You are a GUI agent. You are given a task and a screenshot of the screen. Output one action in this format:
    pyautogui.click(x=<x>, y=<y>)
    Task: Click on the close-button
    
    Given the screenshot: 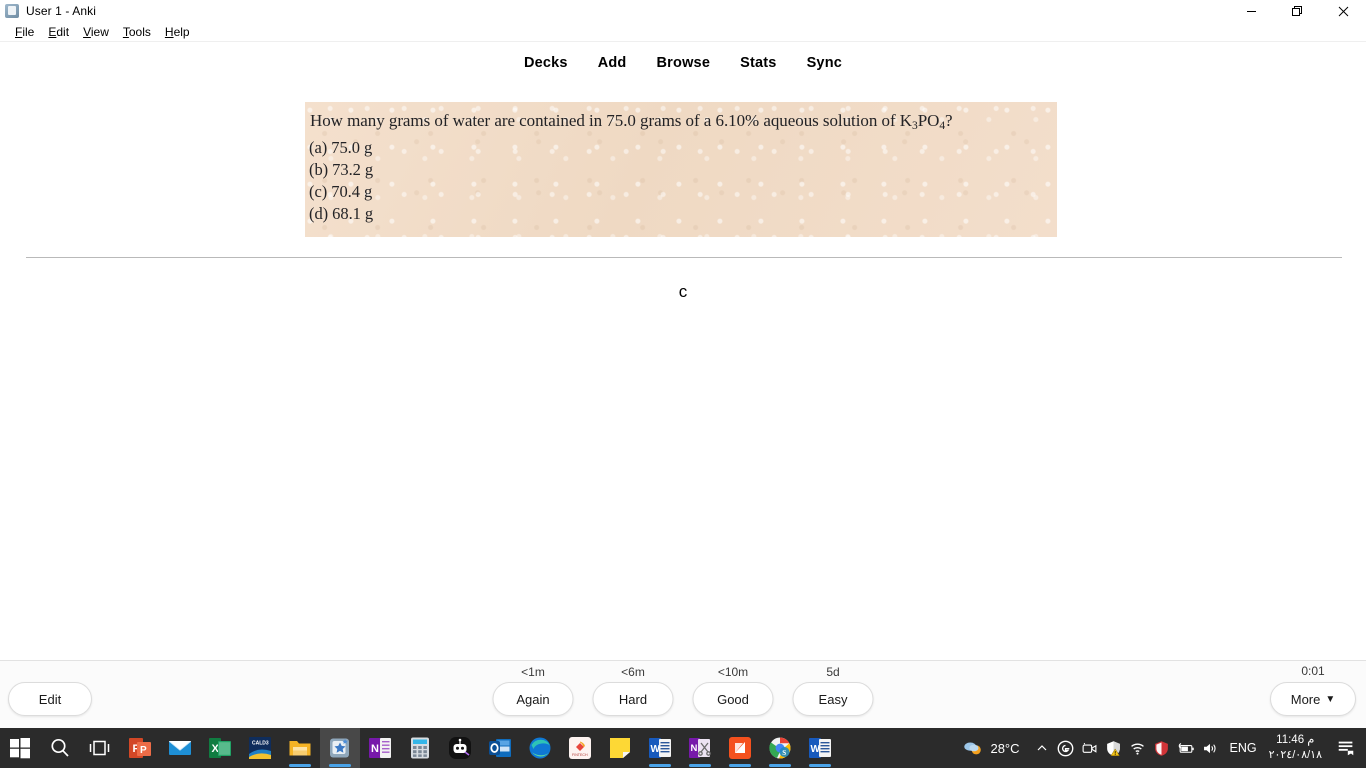 What is the action you would take?
    pyautogui.click(x=1343, y=11)
    